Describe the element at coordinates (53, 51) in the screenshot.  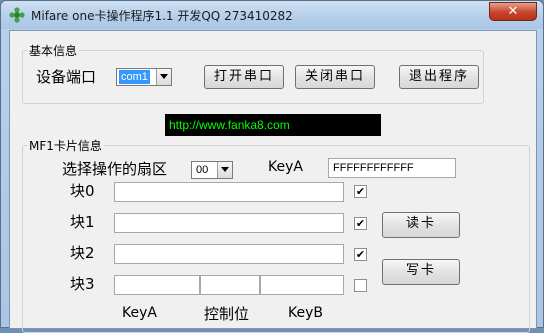
I see `basic-info-legend: 基本信息` at that location.